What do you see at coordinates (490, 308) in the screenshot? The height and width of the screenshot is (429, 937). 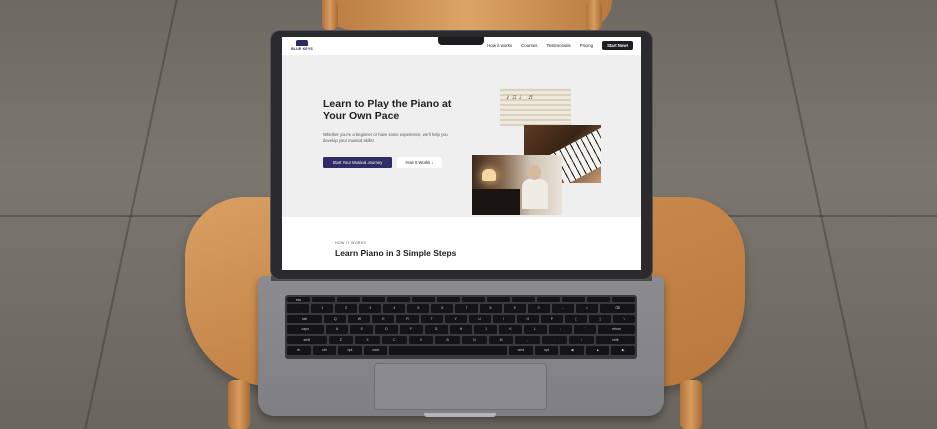 I see `keyboard-key: 8` at bounding box center [490, 308].